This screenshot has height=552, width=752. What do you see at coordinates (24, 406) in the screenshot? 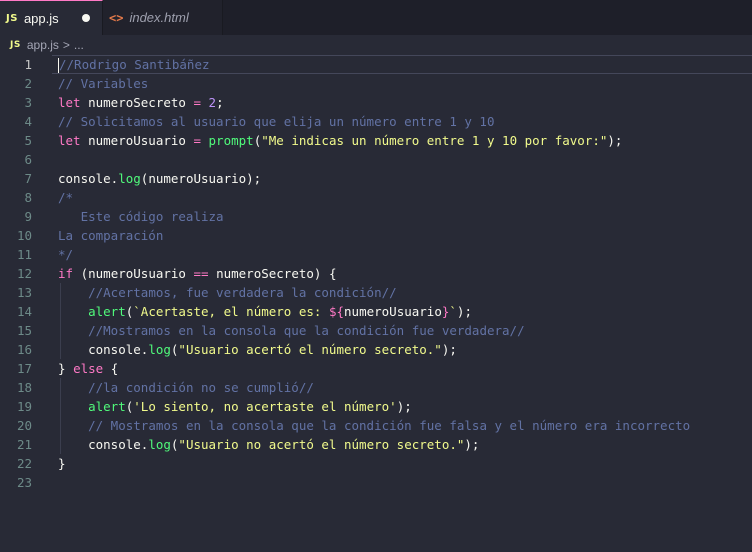
I see `line-number: 19` at bounding box center [24, 406].